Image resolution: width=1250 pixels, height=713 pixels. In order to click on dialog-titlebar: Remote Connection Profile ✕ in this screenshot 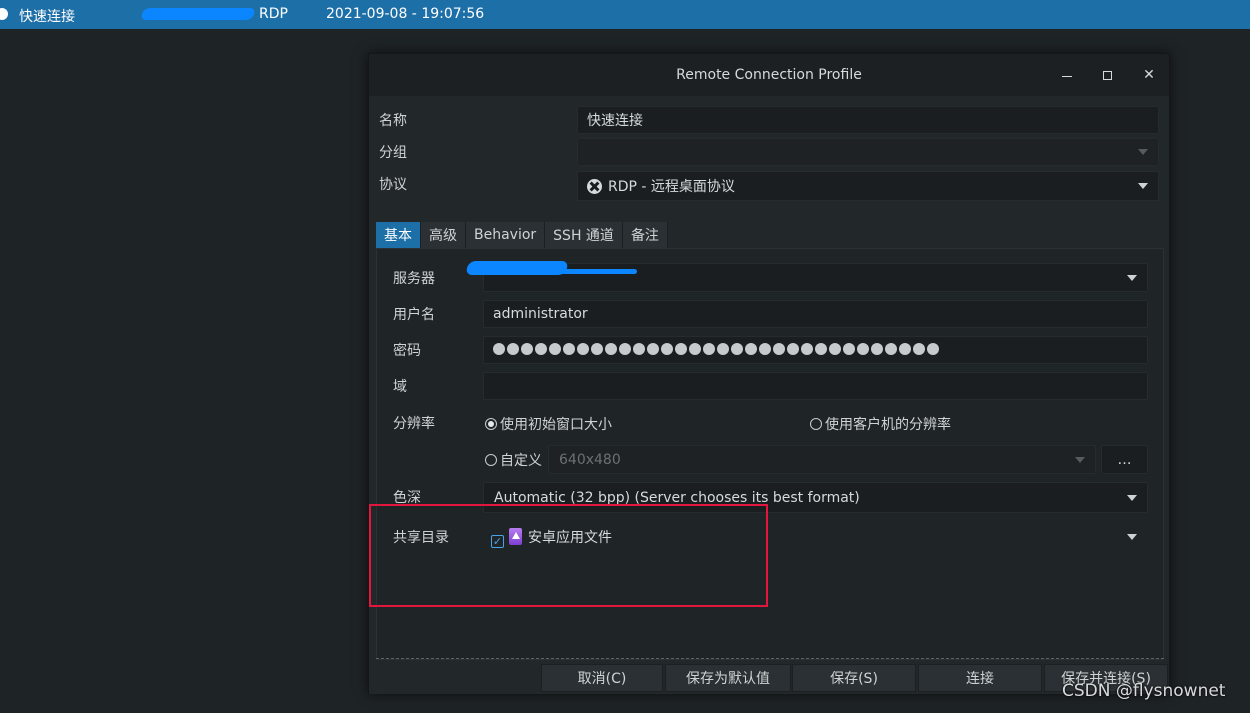, I will do `click(769, 75)`.